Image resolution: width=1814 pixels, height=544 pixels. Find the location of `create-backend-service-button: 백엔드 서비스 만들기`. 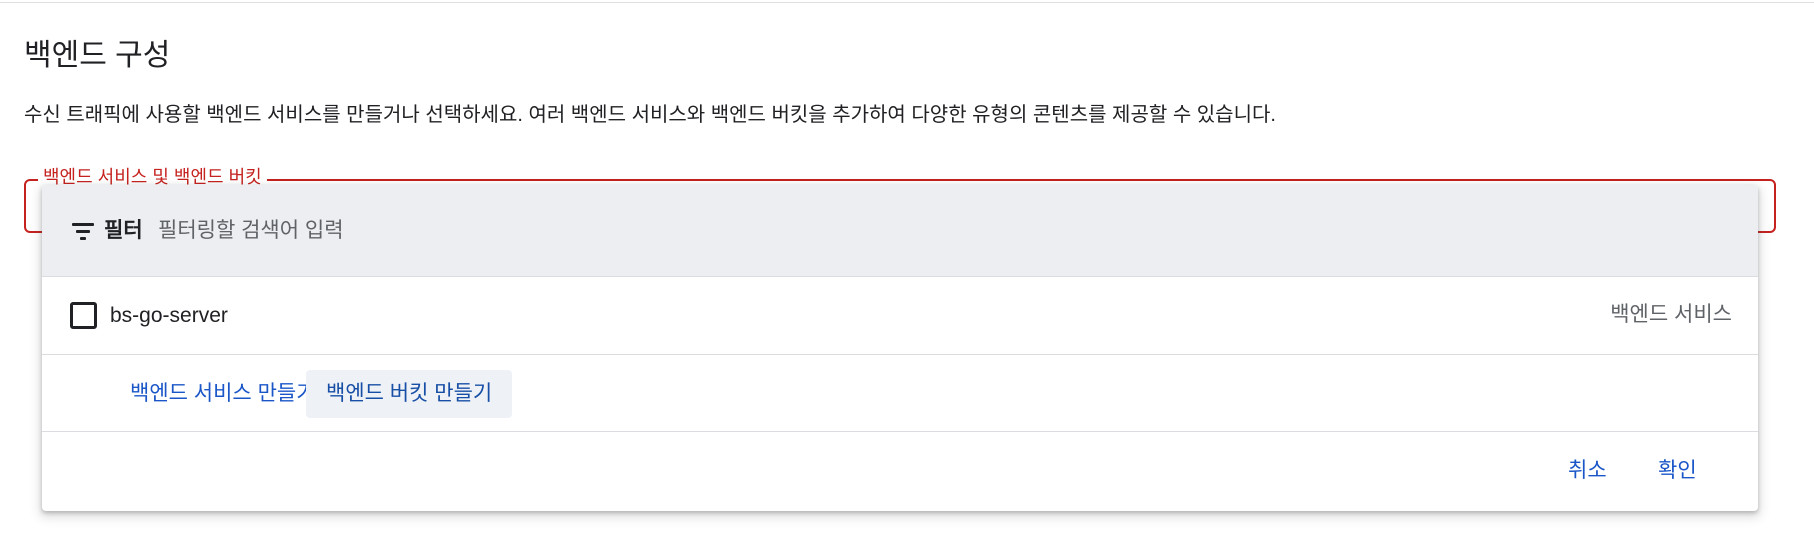

create-backend-service-button: 백엔드 서비스 만들기 is located at coordinates (223, 394).